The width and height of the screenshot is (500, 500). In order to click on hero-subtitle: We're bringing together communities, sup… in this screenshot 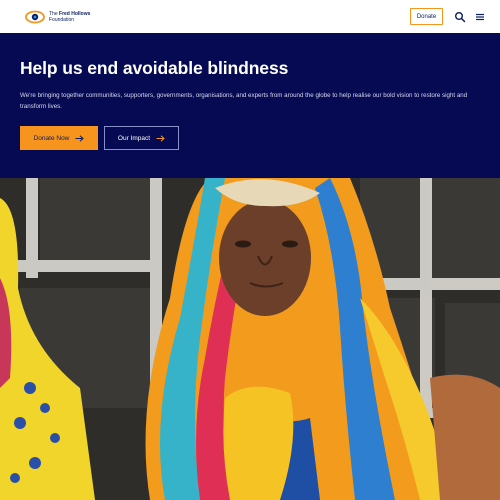, I will do `click(244, 101)`.